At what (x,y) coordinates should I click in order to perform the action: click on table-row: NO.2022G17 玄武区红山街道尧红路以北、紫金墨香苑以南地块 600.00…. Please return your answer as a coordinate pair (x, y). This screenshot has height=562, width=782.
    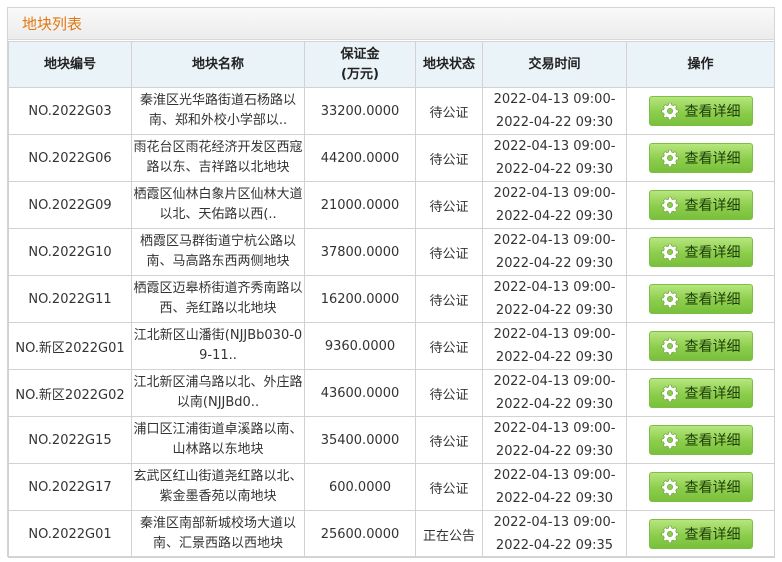
    Looking at the image, I should click on (391, 487).